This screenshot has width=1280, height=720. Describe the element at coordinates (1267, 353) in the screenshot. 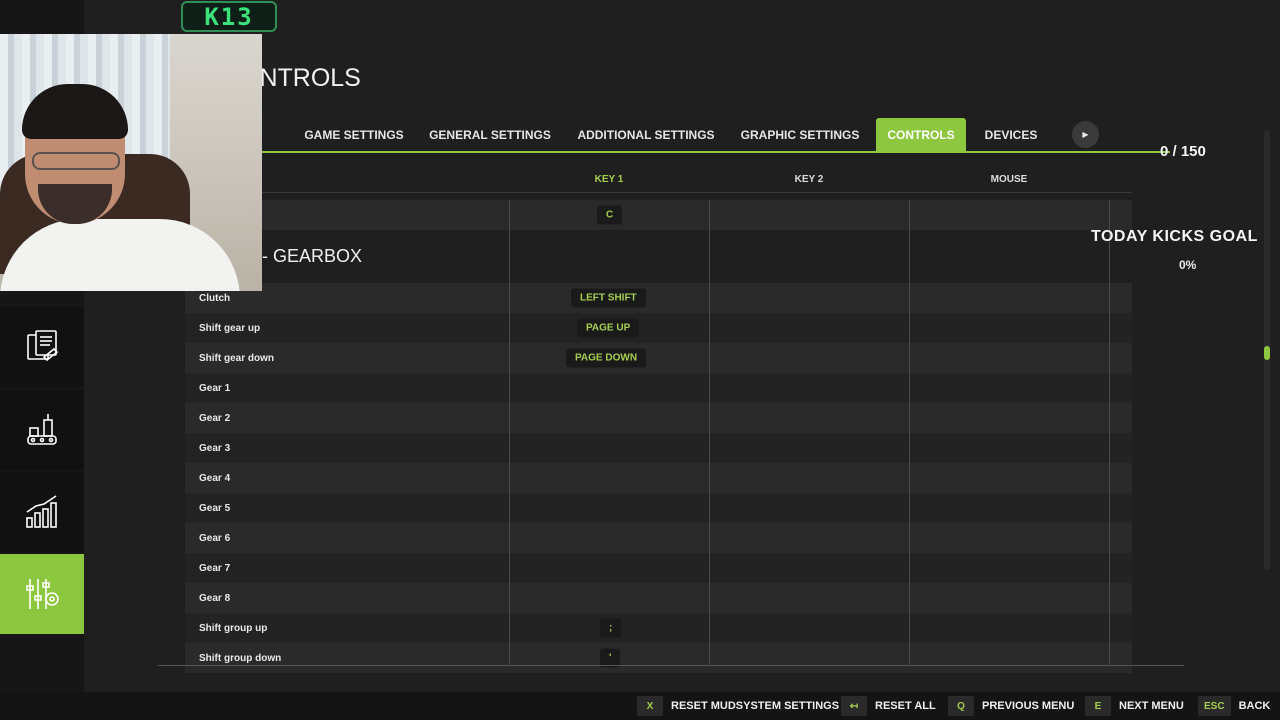

I see `scrollbar-thumb` at that location.